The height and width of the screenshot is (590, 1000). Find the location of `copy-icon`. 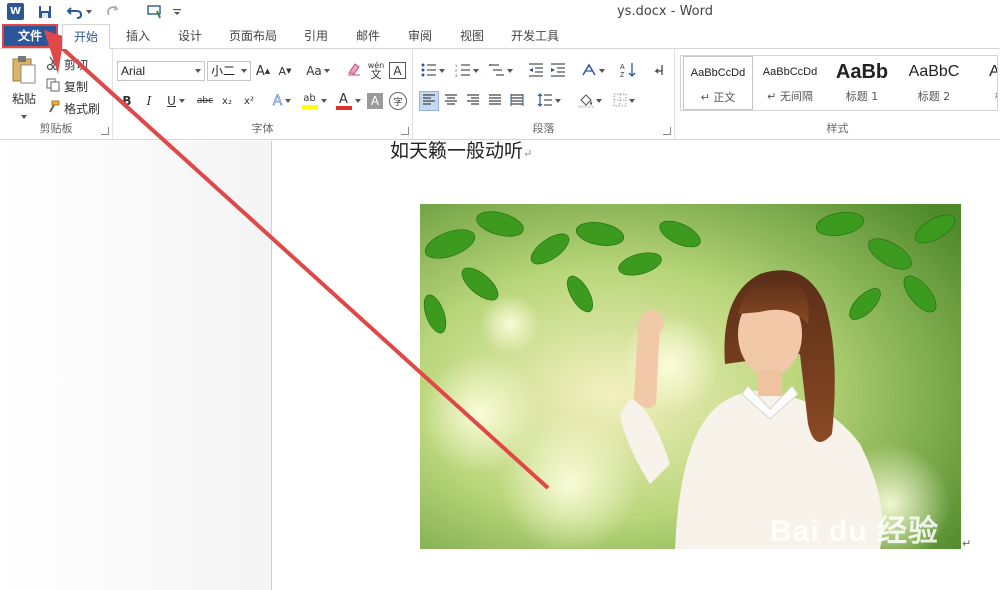

copy-icon is located at coordinates (53, 86).